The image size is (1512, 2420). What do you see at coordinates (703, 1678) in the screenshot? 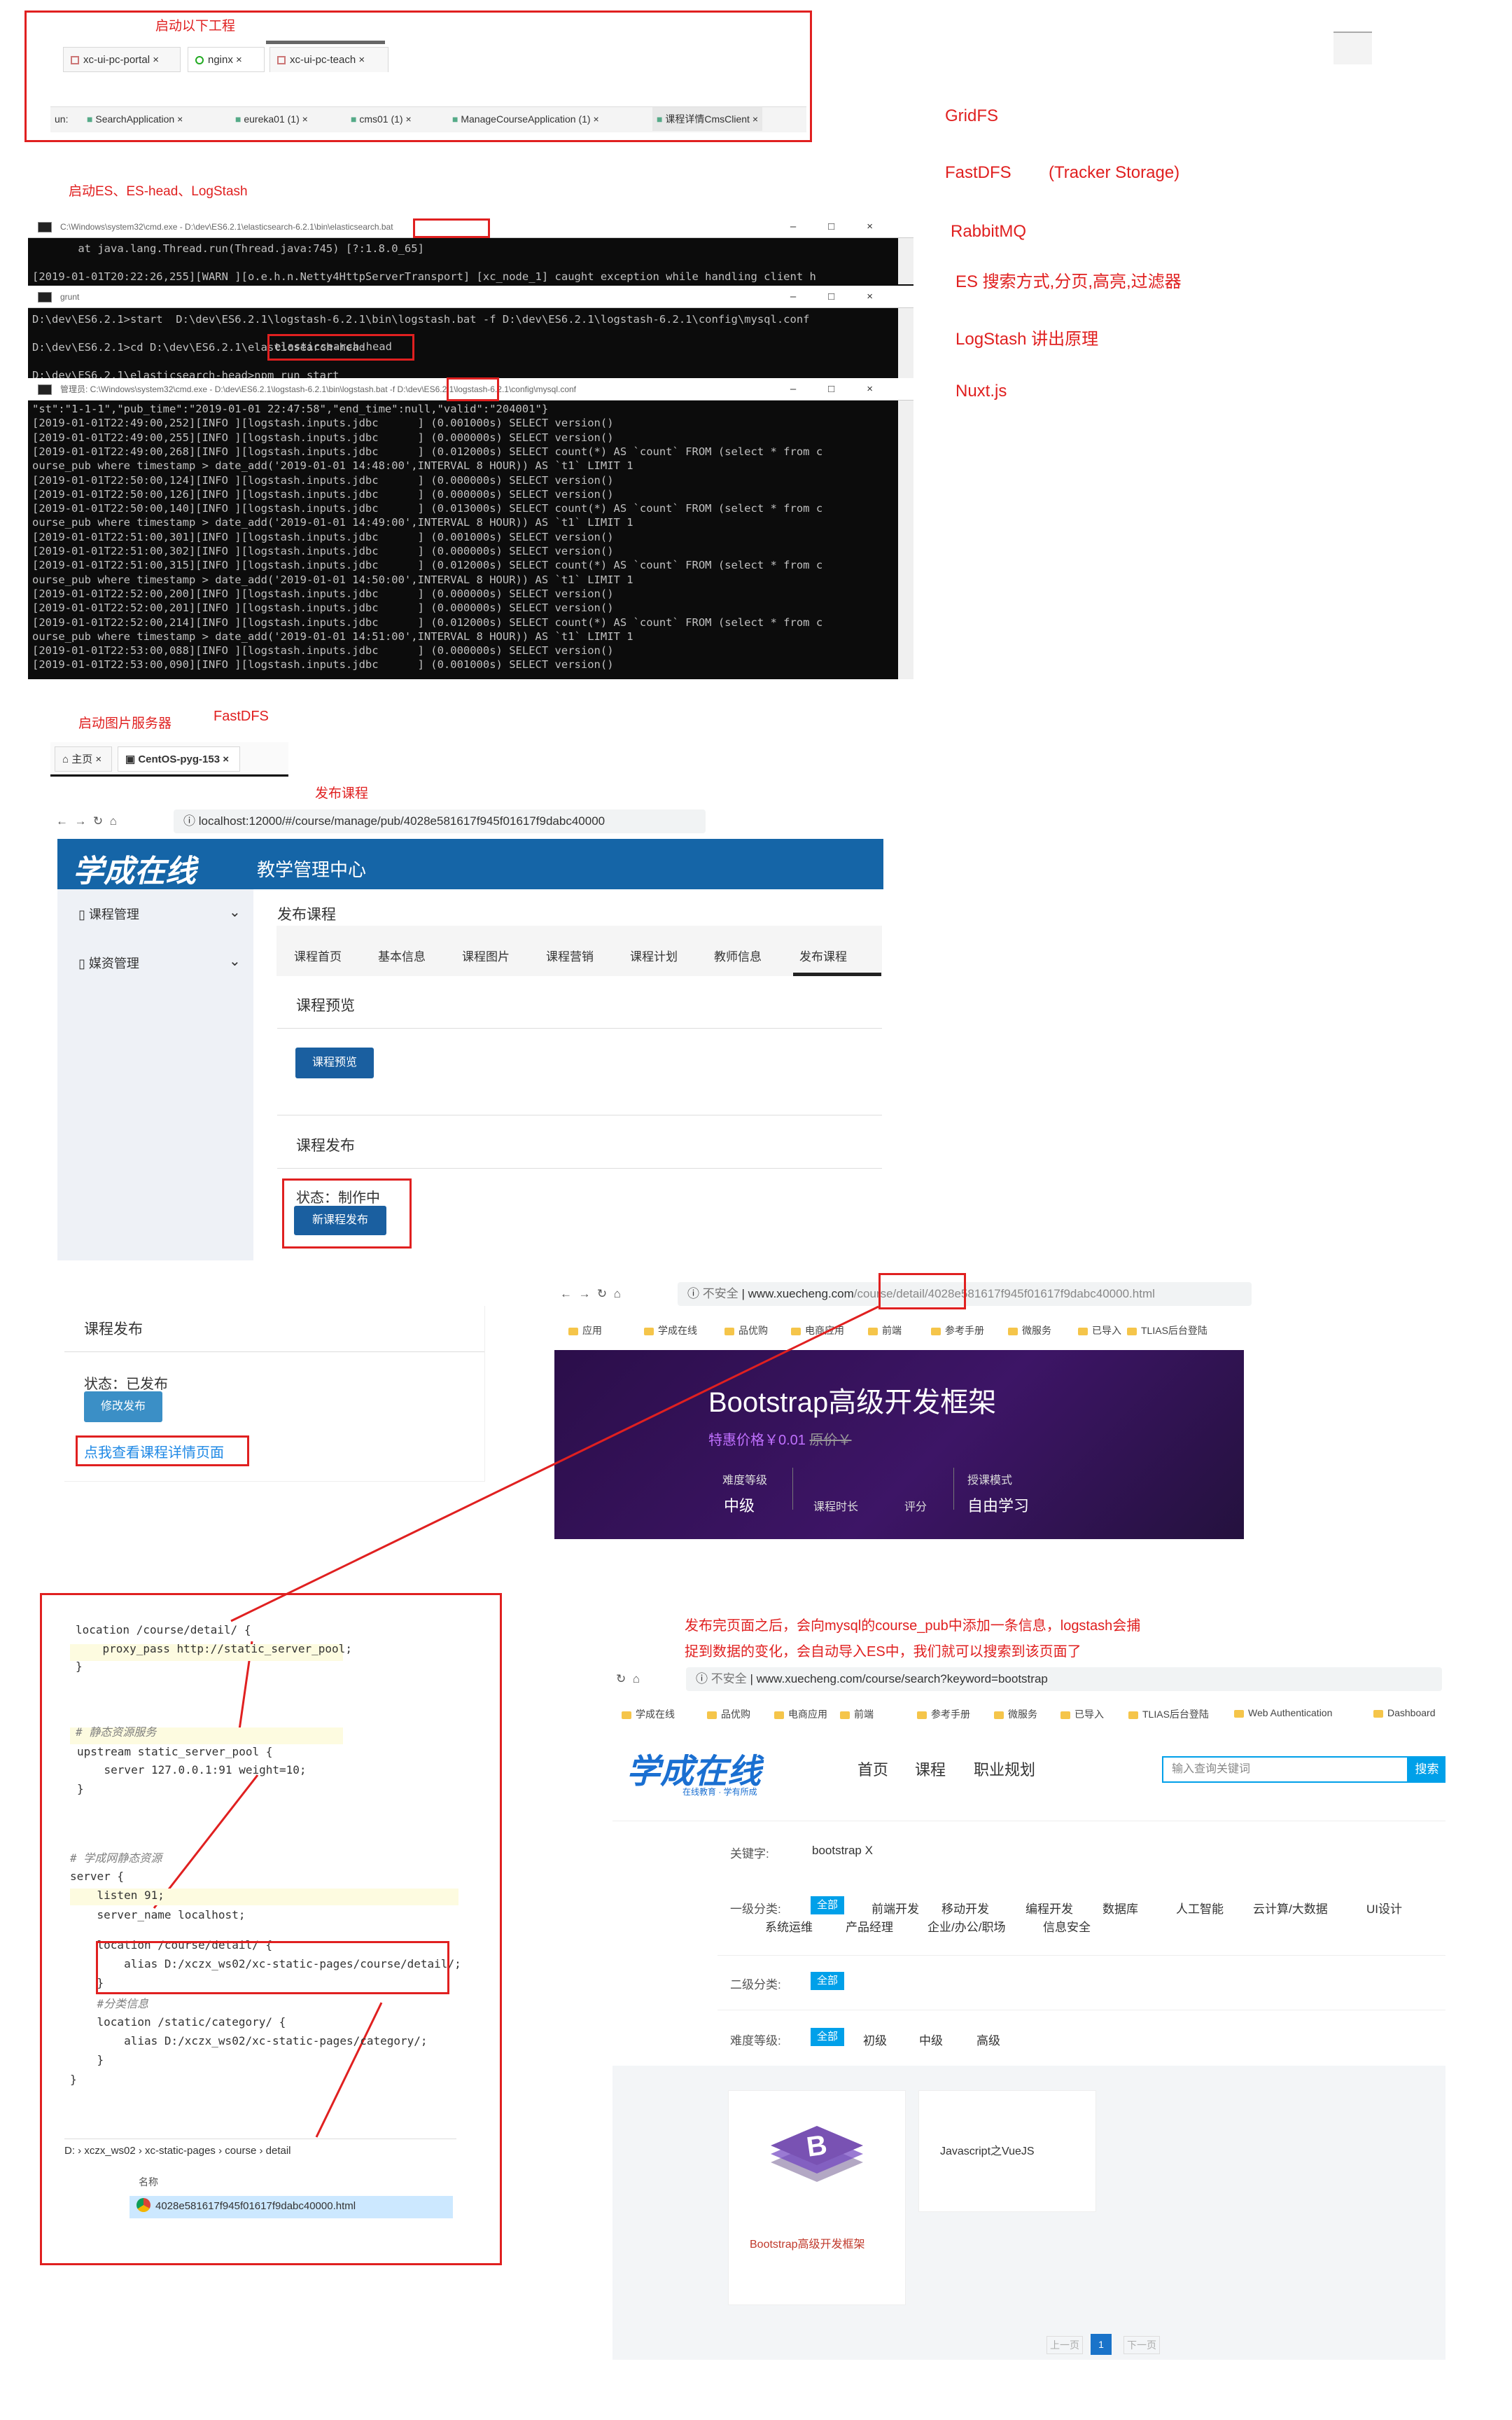
I see `info-icon: ⓘ` at bounding box center [703, 1678].